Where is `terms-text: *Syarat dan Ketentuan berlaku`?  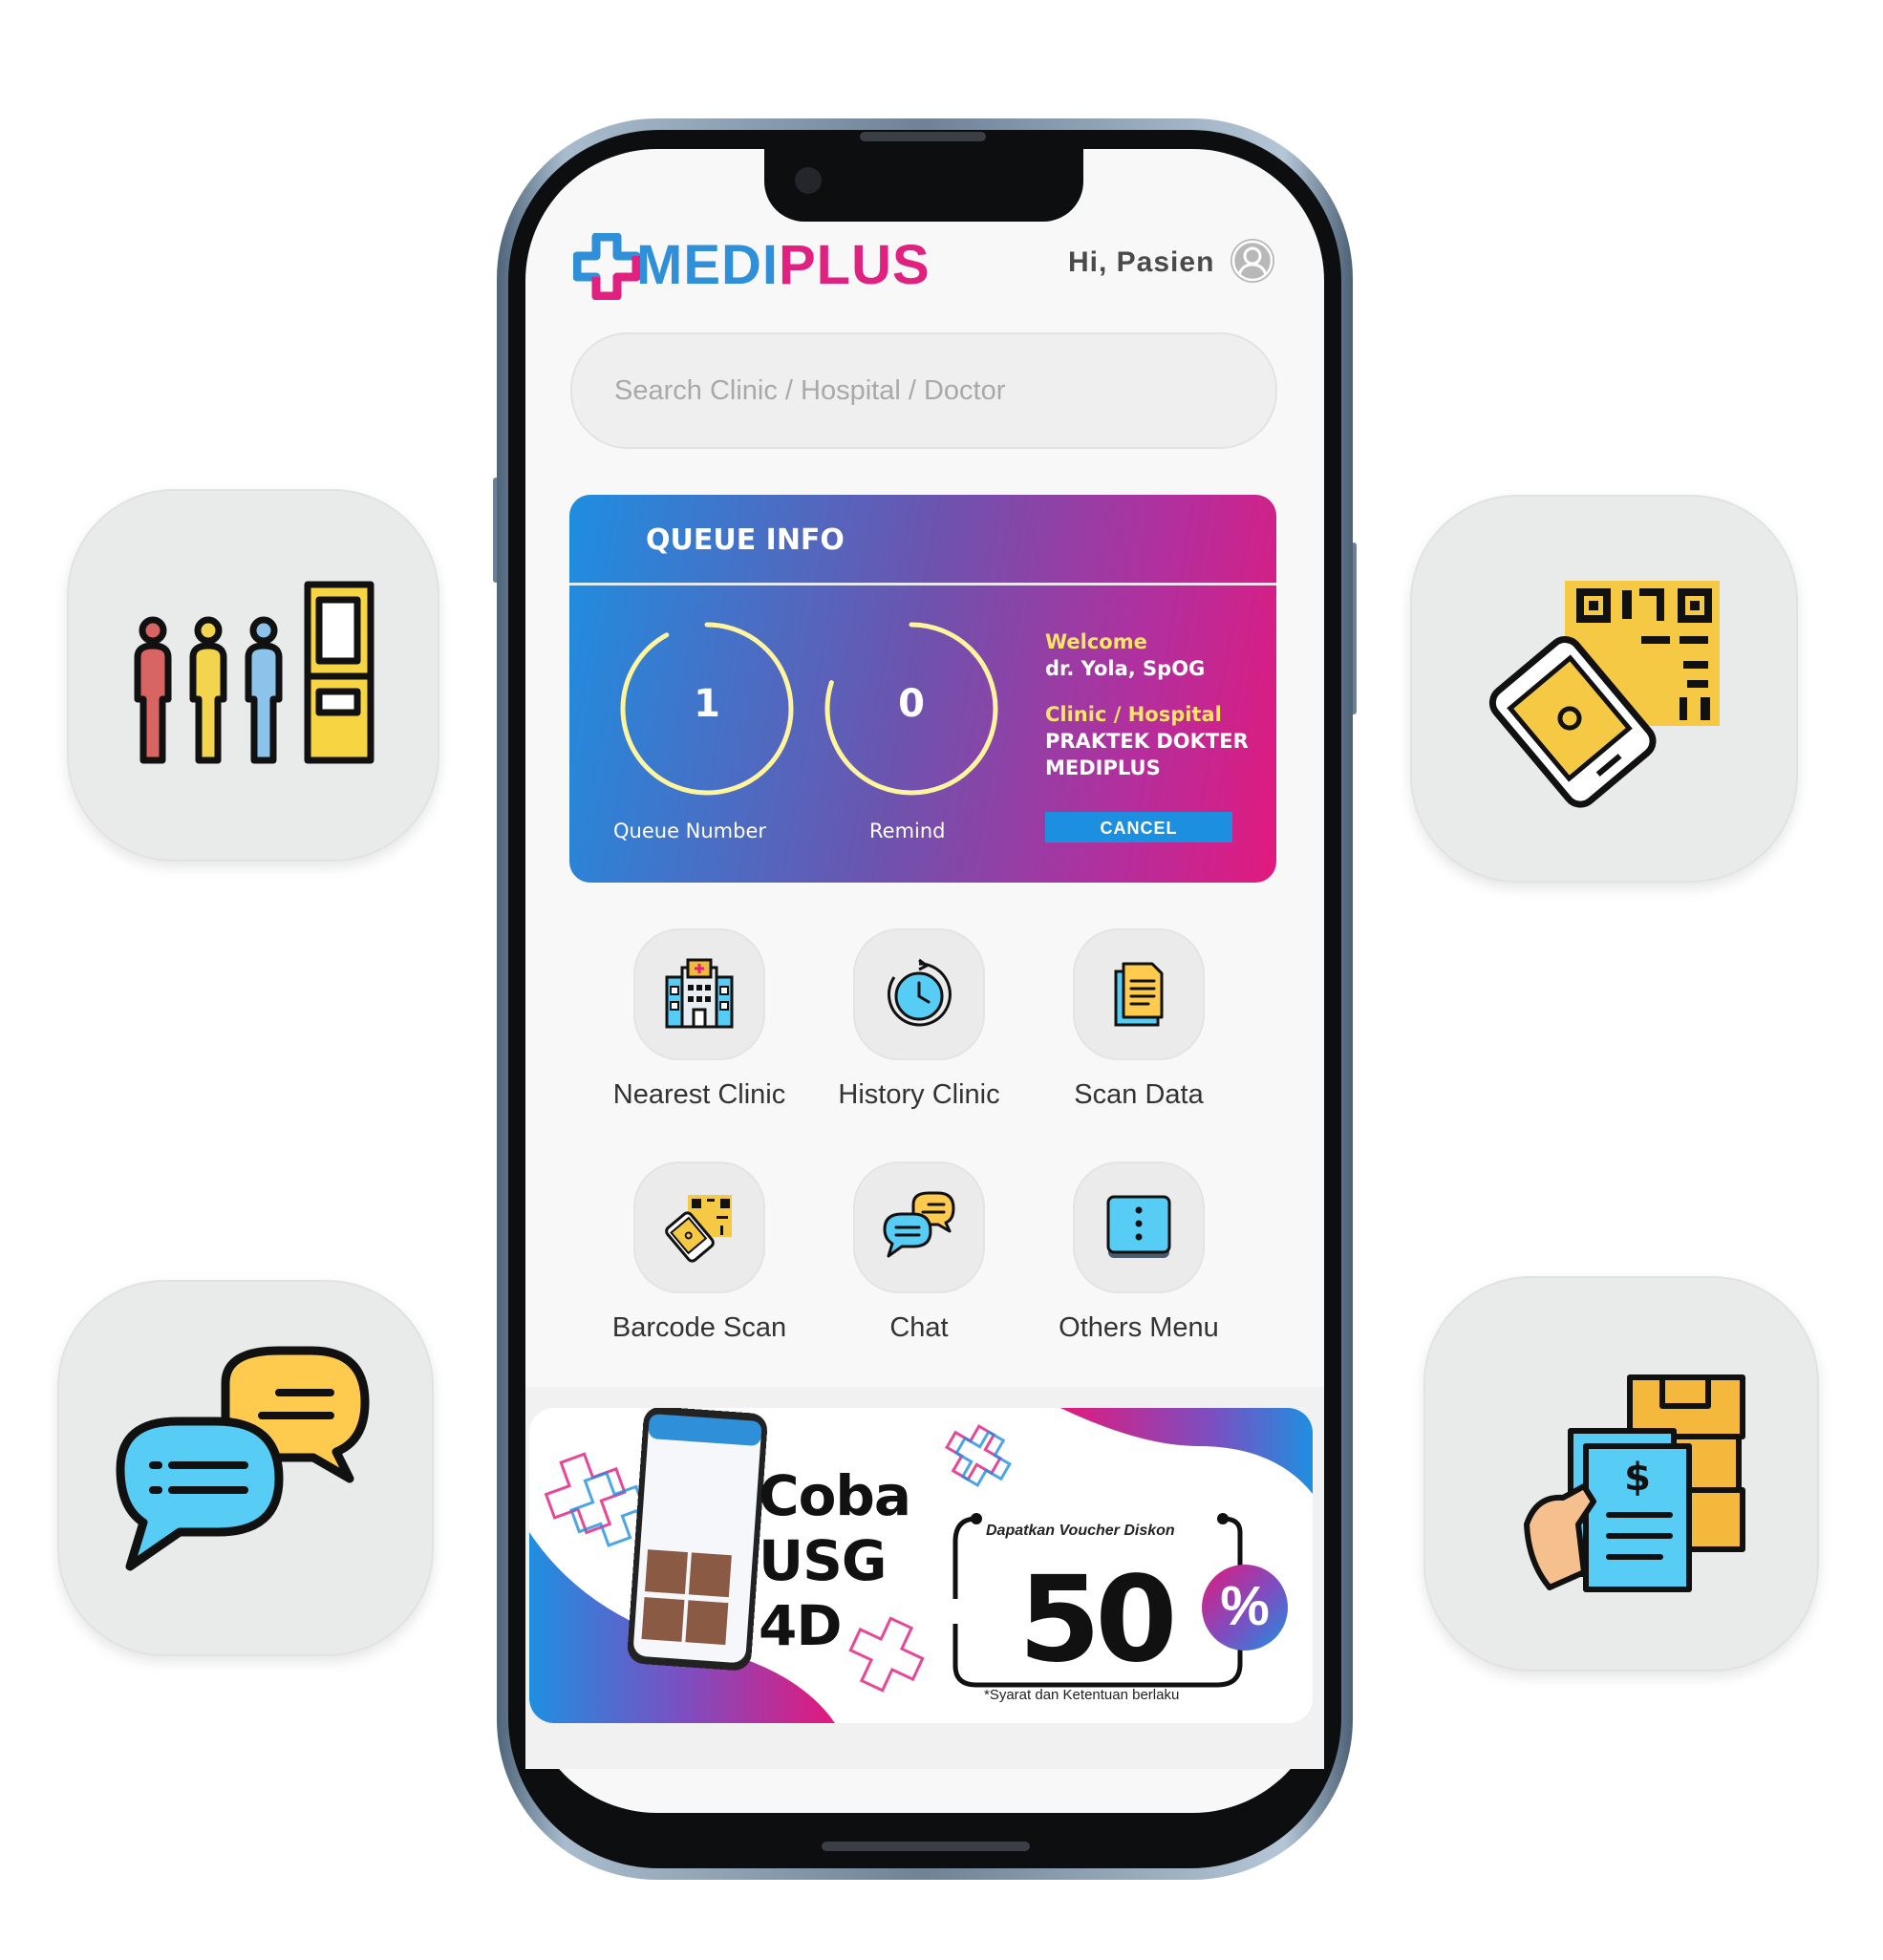
terms-text: *Syarat dan Ketentuan berlaku is located at coordinates (1082, 1695).